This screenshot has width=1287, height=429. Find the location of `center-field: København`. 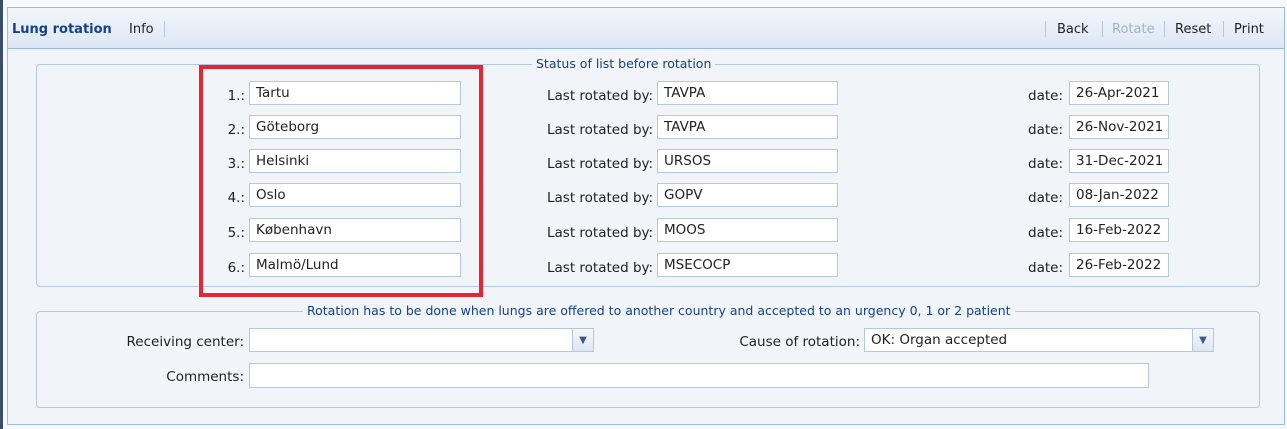

center-field: København is located at coordinates (355, 230).